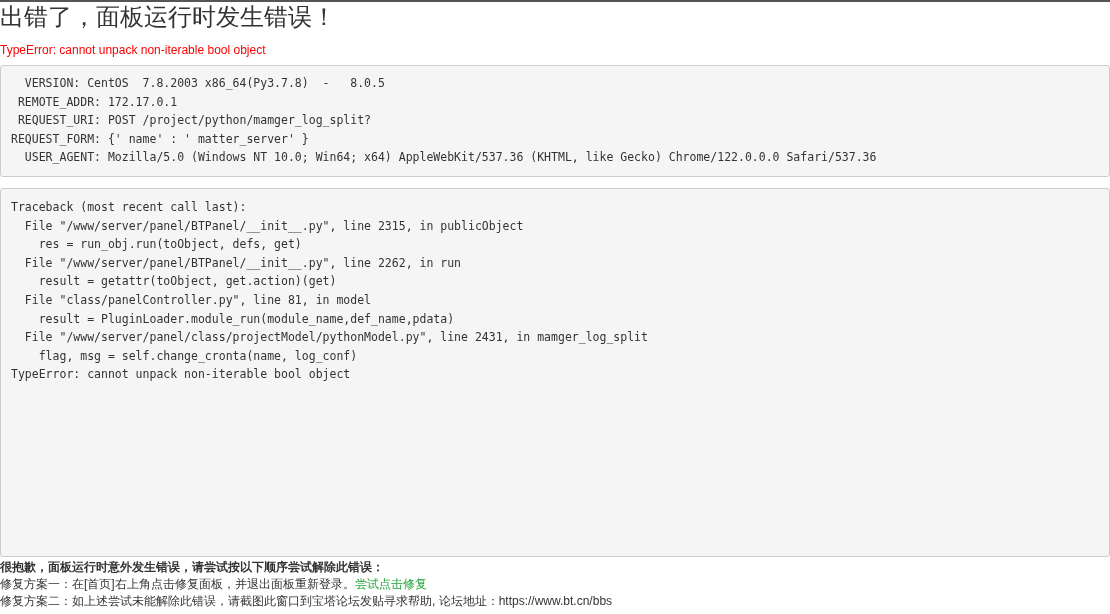 Image resolution: width=1110 pixels, height=614 pixels. Describe the element at coordinates (390, 584) in the screenshot. I see `repair-link: 尝试点击修复` at that location.